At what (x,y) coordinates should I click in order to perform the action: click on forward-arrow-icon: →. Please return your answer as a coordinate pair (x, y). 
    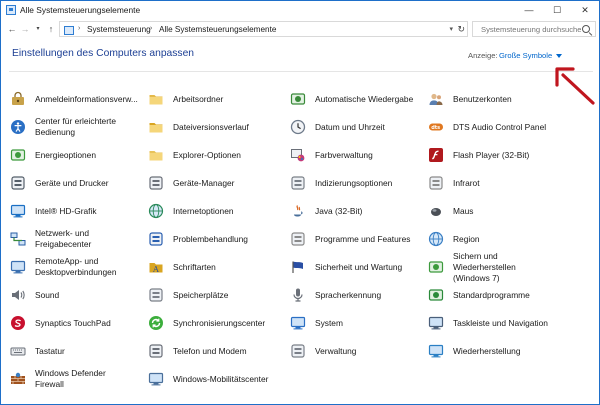
    Looking at the image, I should click on (25, 29).